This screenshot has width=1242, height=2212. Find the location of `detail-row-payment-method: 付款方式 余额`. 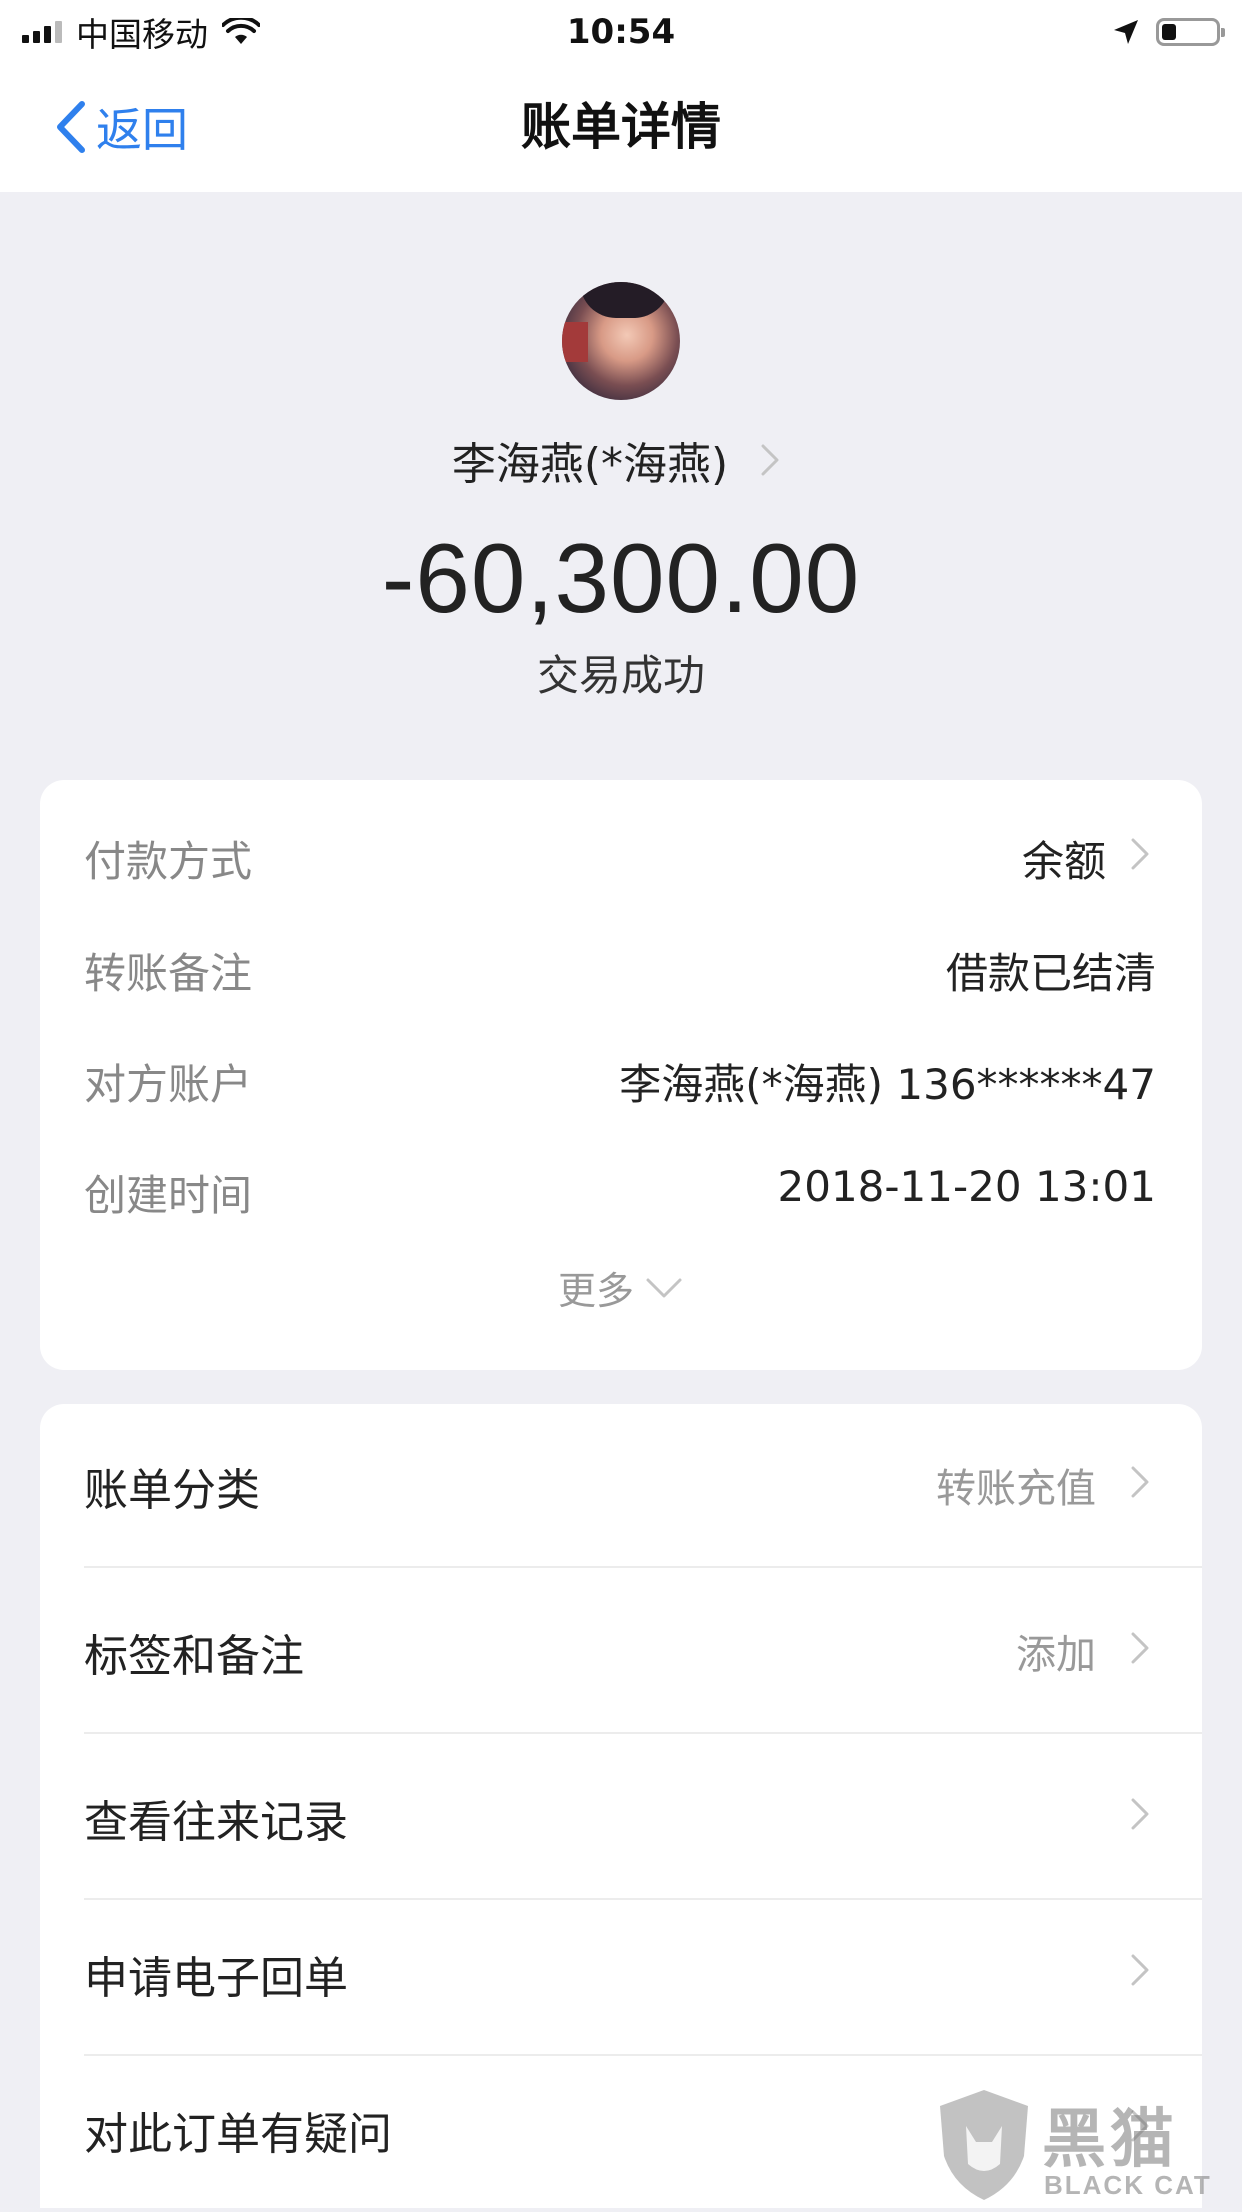

detail-row-payment-method: 付款方式 余额 is located at coordinates (621, 854).